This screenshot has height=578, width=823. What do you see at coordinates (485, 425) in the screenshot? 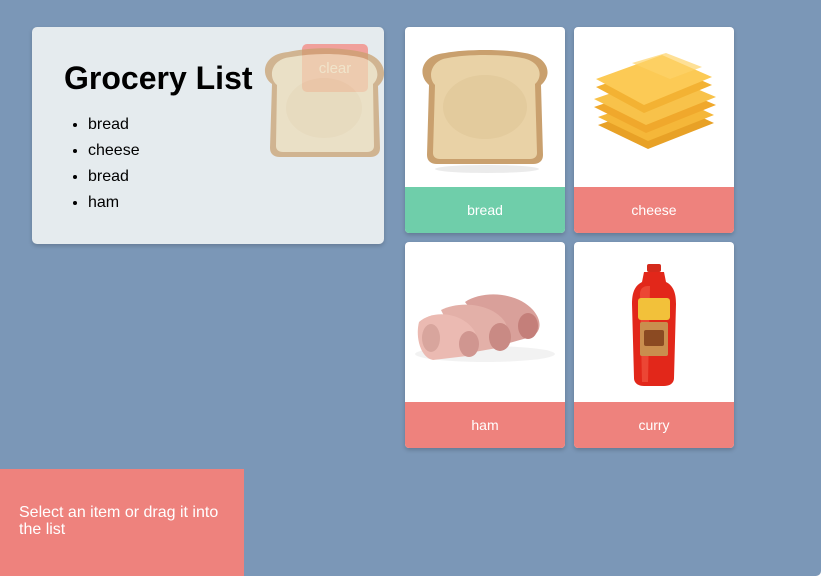
I see `product-label: ham` at bounding box center [485, 425].